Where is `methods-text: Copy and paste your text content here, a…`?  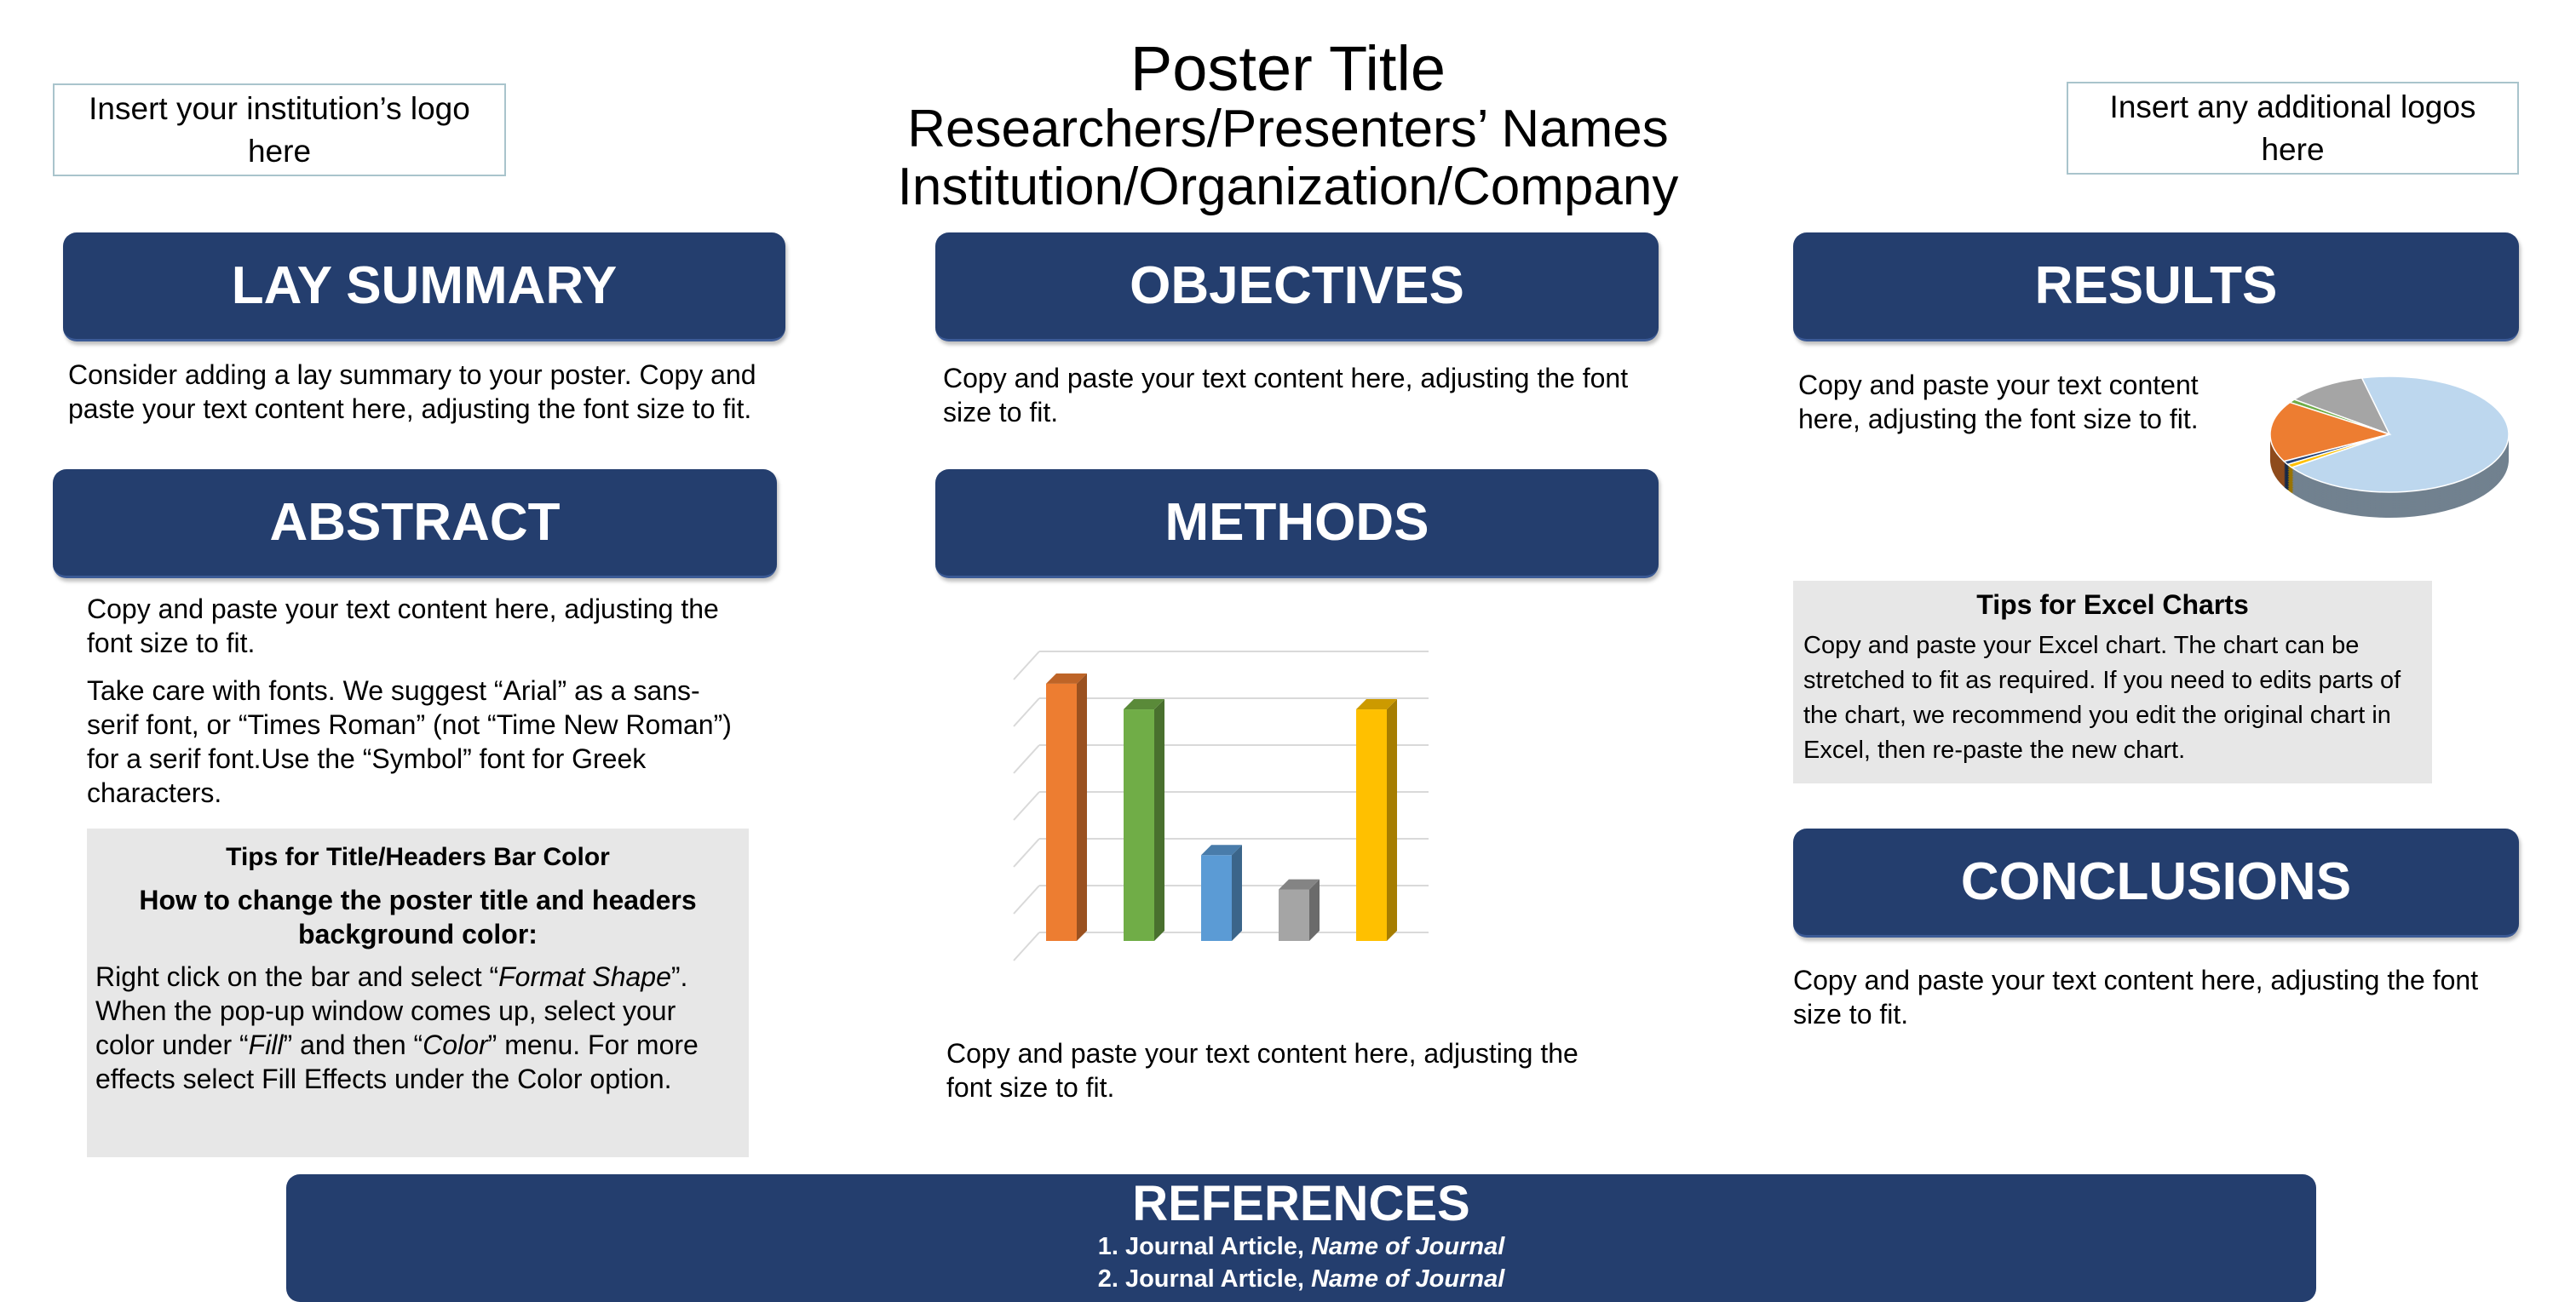
methods-text: Copy and paste your text content here, a… is located at coordinates (1262, 1070).